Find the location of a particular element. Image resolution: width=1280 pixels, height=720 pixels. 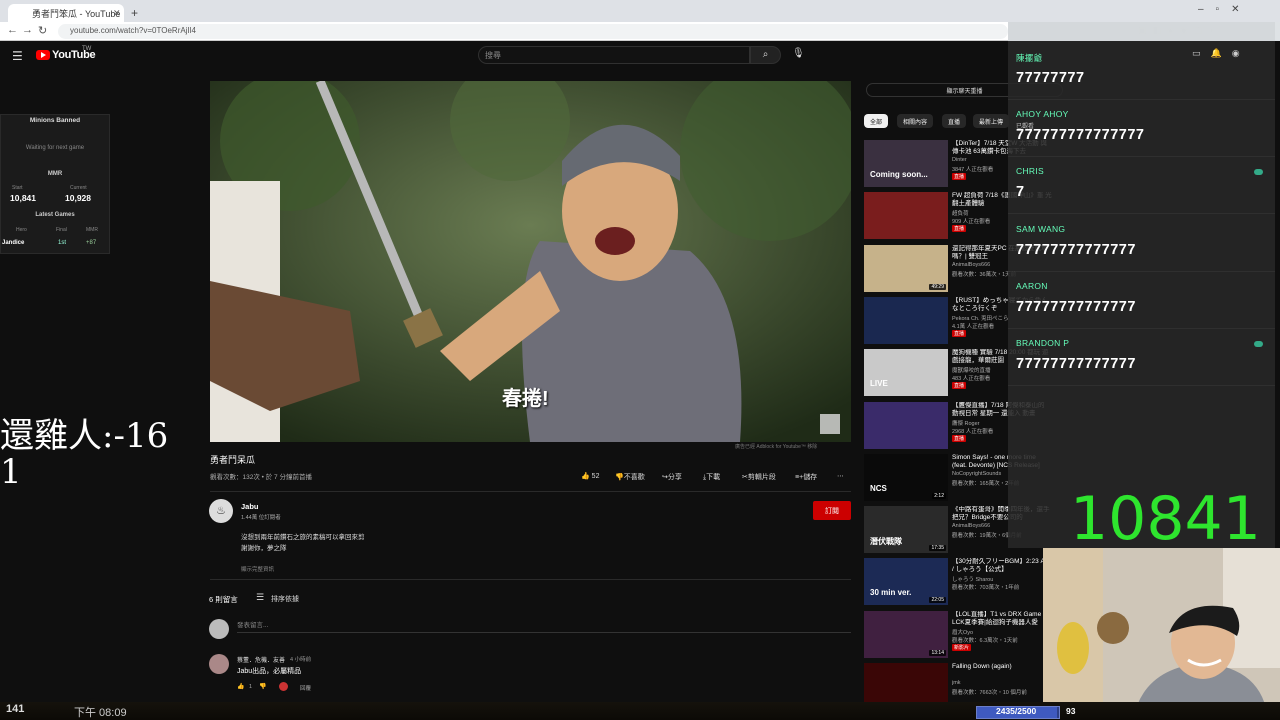

share-button: ↪分享 is located at coordinates (672, 477).